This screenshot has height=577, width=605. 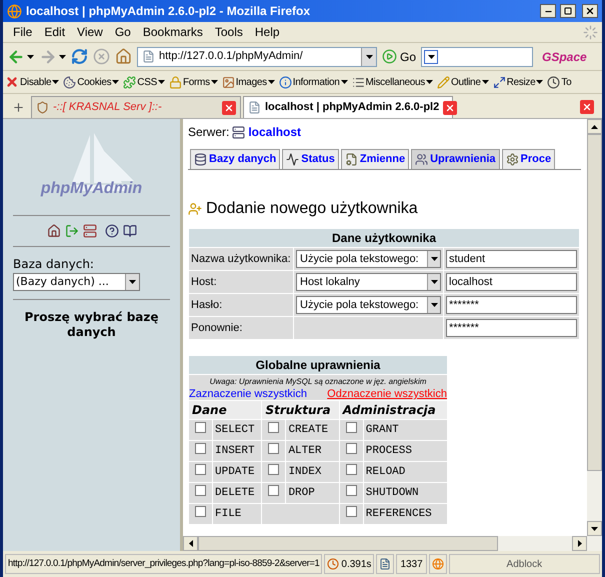 I want to click on server-icon, so click(x=239, y=132).